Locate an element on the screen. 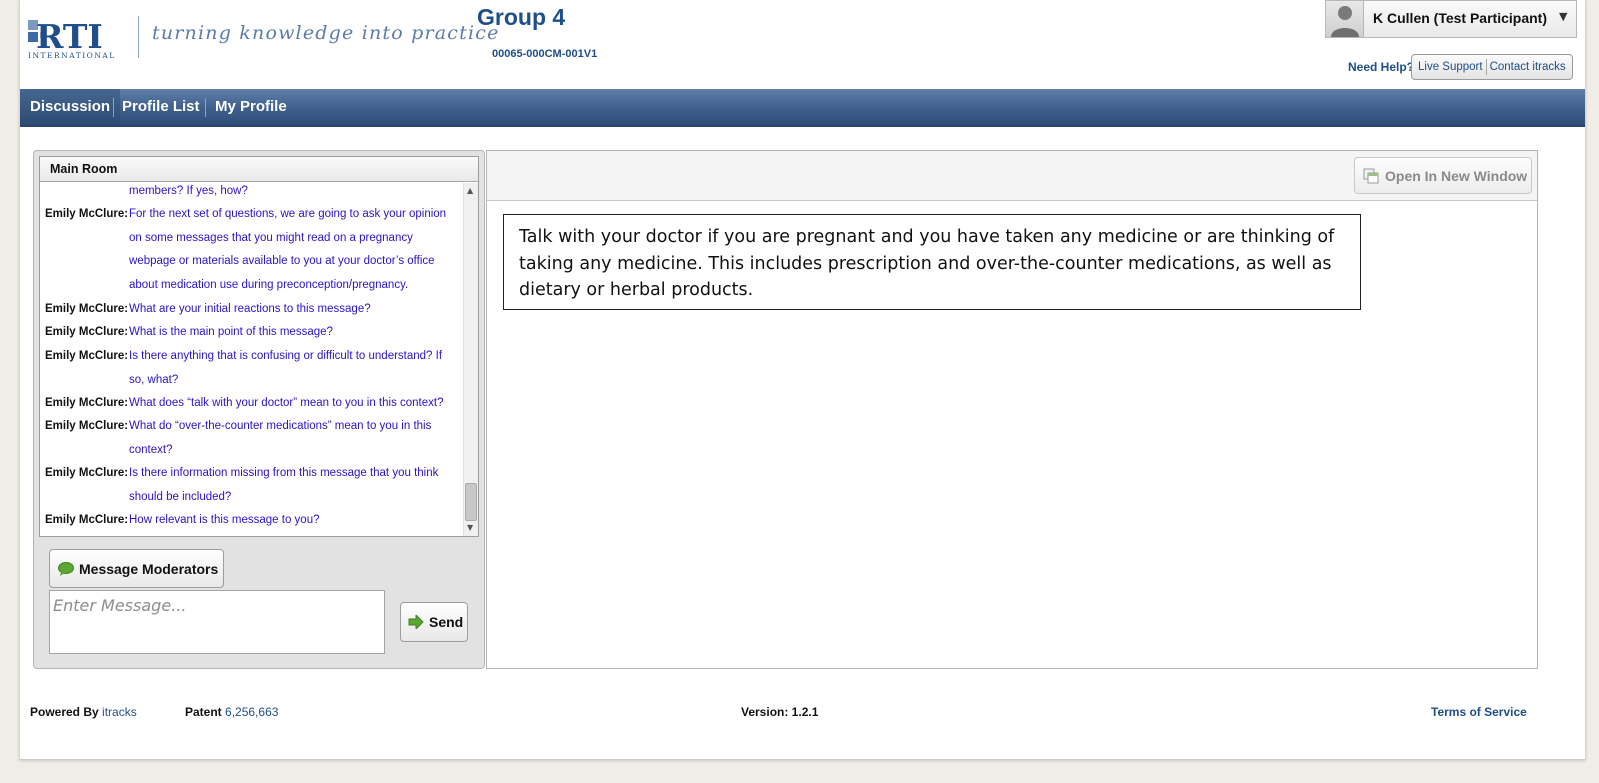 The height and width of the screenshot is (783, 1599). group-title: Group 4 is located at coordinates (521, 17).